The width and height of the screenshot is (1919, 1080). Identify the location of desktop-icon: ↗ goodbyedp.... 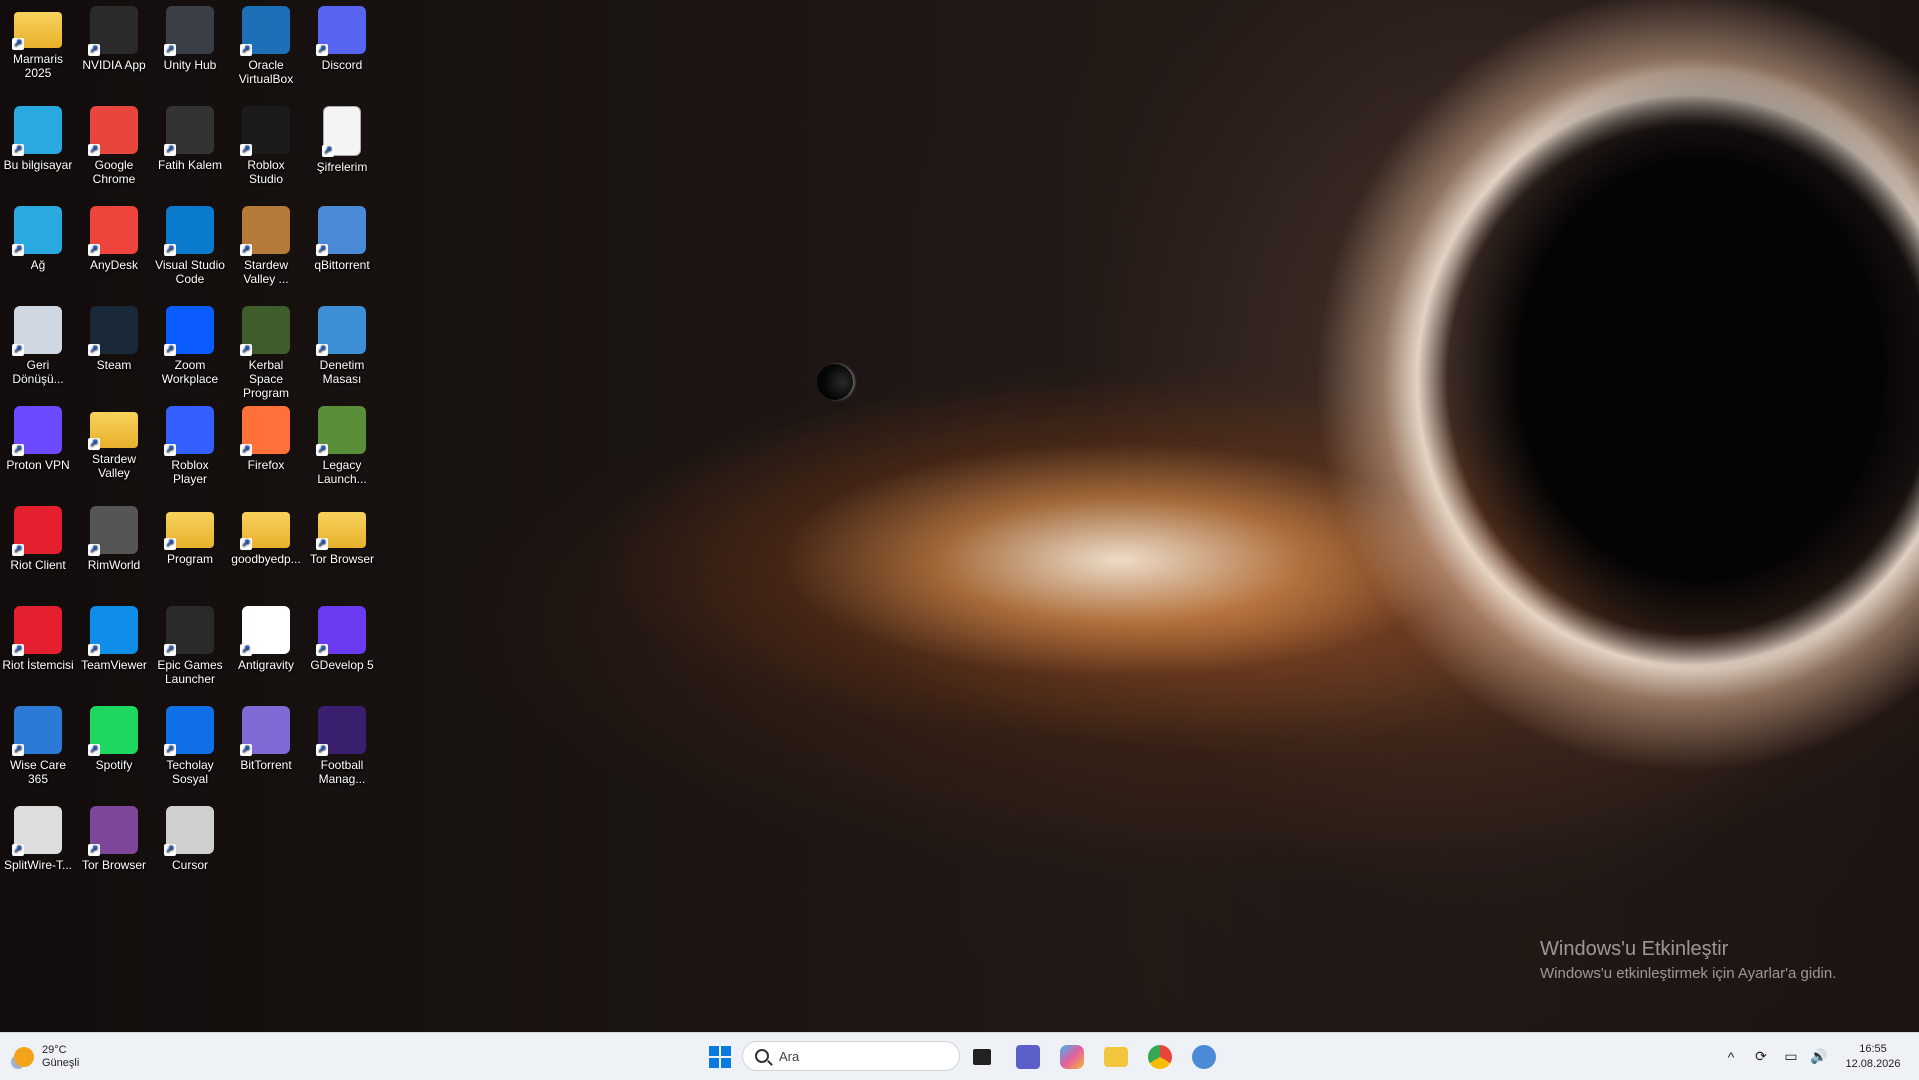
(266, 533).